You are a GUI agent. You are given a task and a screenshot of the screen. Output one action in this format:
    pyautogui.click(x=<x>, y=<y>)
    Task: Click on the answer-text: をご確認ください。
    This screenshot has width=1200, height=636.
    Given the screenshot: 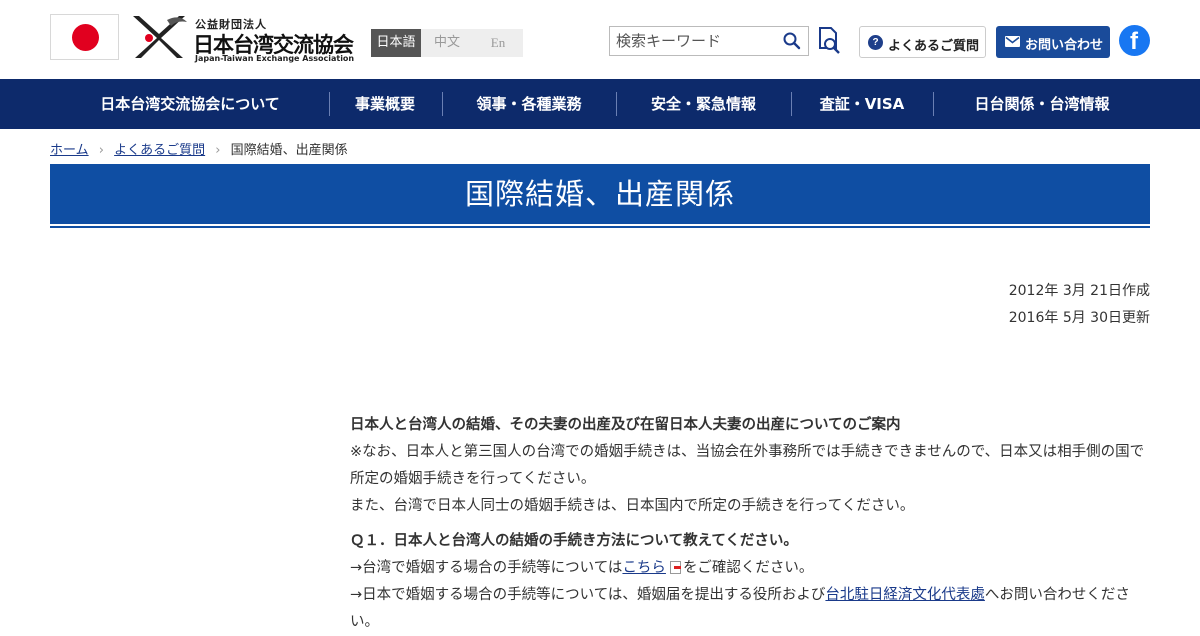 What is the action you would take?
    pyautogui.click(x=748, y=568)
    